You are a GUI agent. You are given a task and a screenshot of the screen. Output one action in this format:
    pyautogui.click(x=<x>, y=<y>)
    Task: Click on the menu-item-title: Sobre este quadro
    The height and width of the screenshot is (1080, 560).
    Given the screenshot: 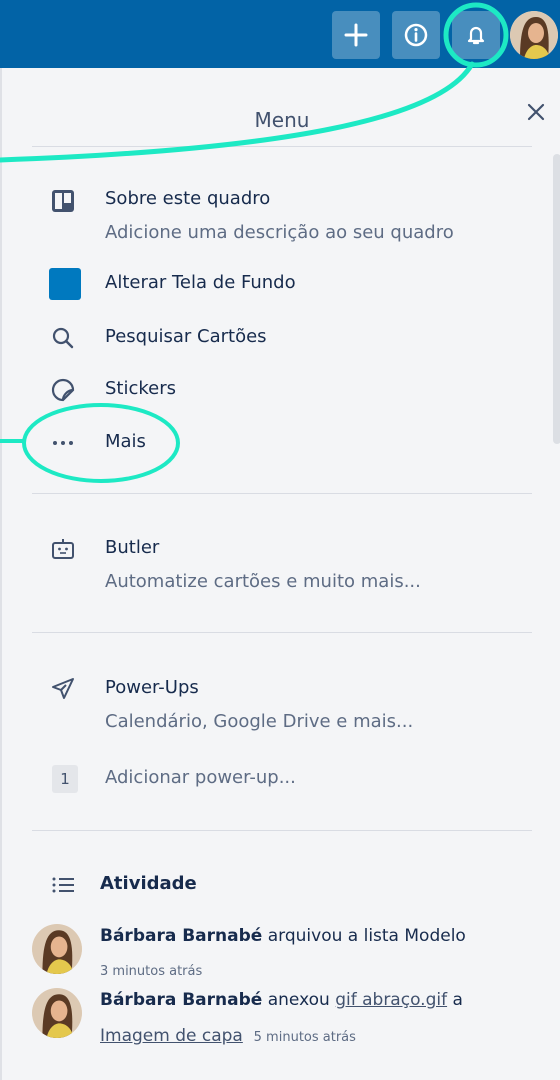 What is the action you would take?
    pyautogui.click(x=188, y=198)
    